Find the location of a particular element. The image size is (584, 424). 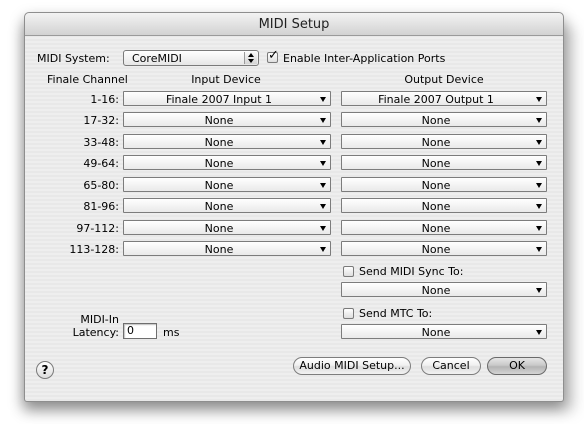

midi-sync-select: None is located at coordinates (444, 289).